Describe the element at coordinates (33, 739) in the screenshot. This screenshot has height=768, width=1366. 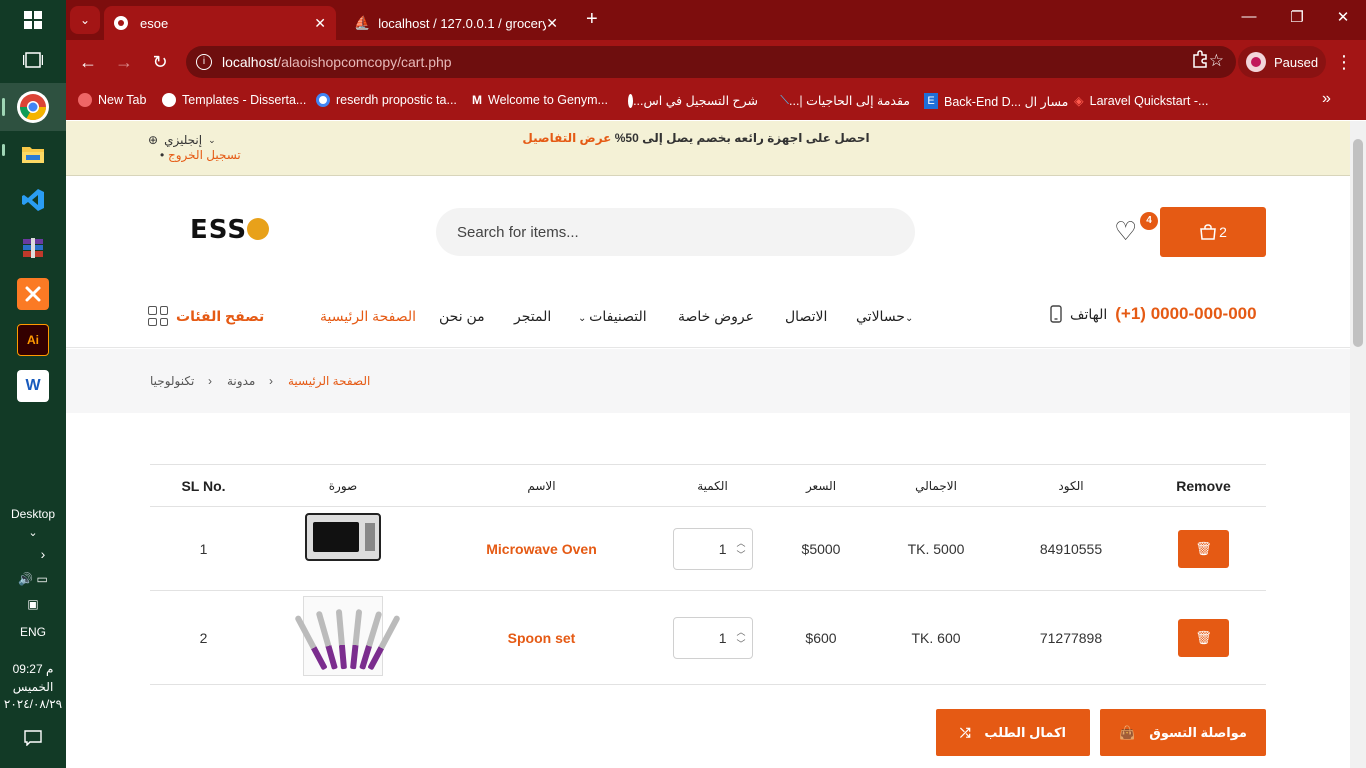
I see `notifications-icon` at that location.